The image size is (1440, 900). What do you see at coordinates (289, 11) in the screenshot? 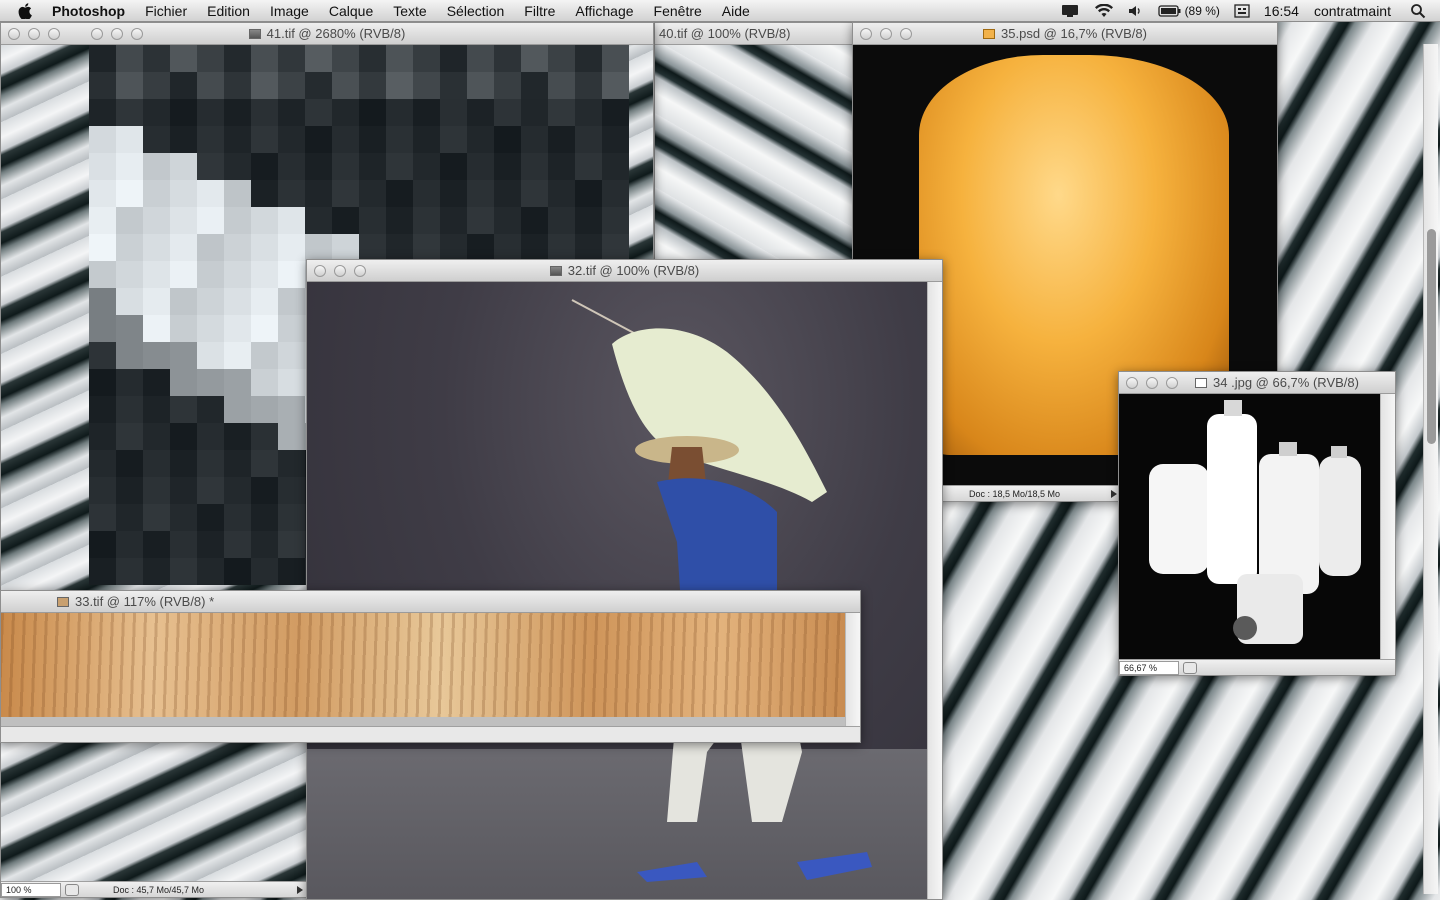
I see `menu-image: Image` at bounding box center [289, 11].